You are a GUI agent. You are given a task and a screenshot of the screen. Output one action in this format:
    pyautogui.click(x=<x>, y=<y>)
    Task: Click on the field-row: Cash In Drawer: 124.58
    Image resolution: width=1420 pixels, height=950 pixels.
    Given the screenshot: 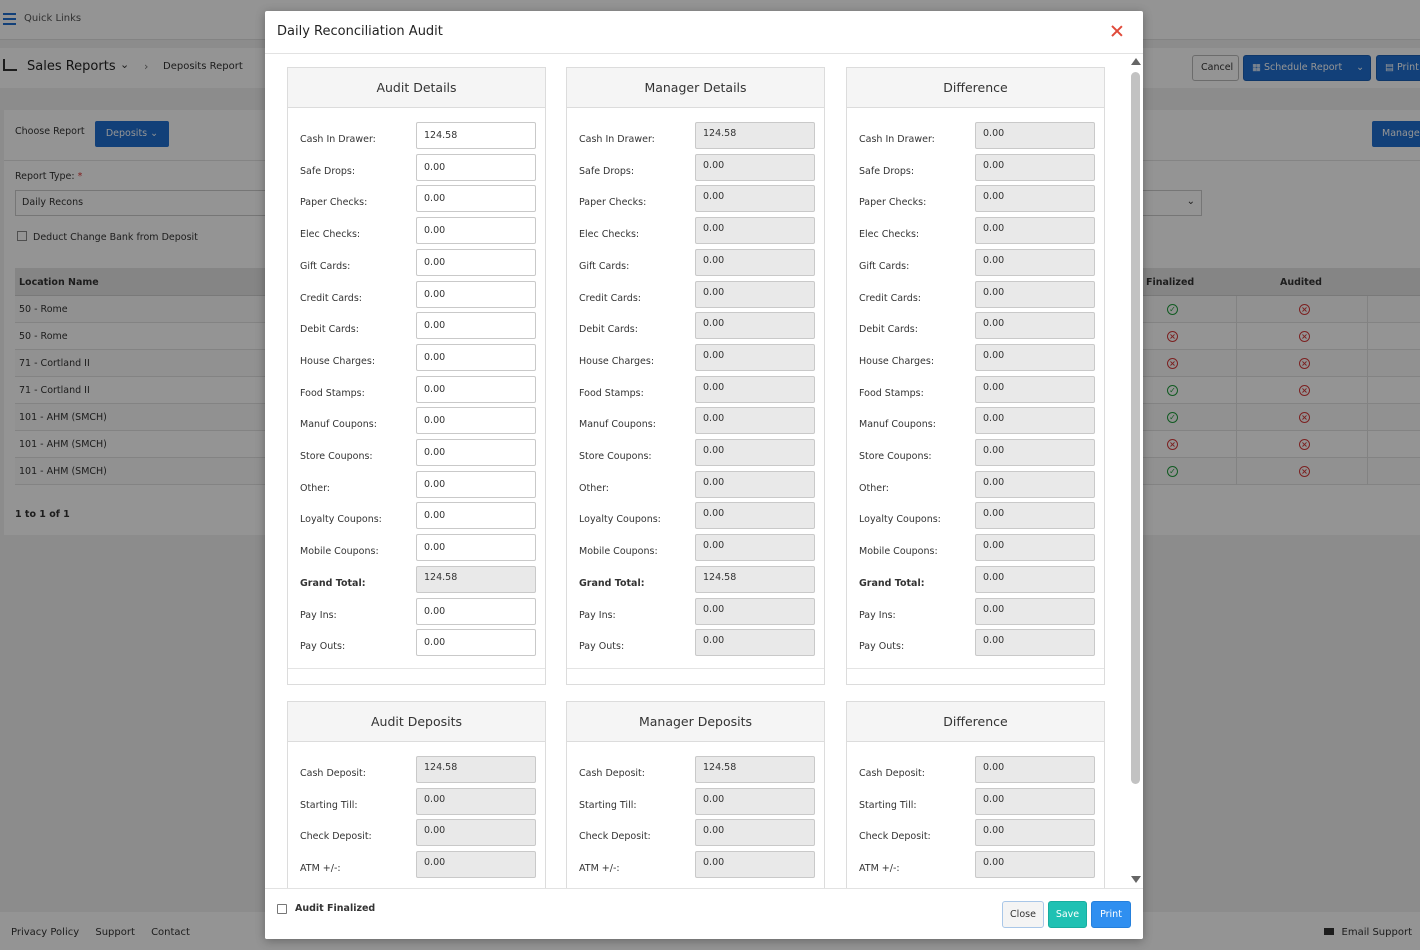 What is the action you would take?
    pyautogui.click(x=418, y=135)
    